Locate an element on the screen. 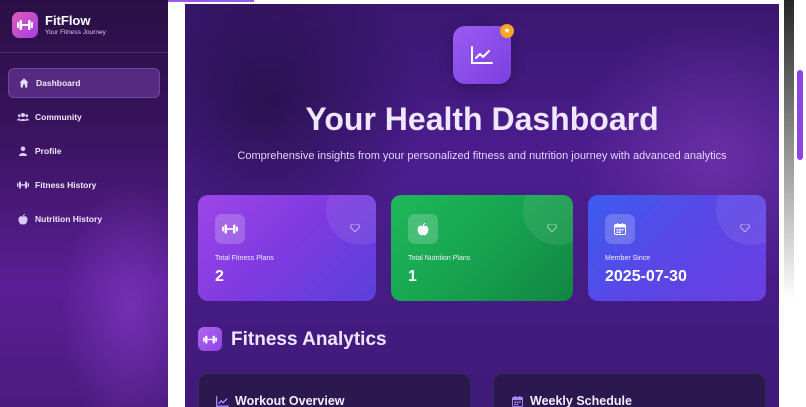 This screenshot has height=407, width=806. sidebar-item-community: Community is located at coordinates (84, 117).